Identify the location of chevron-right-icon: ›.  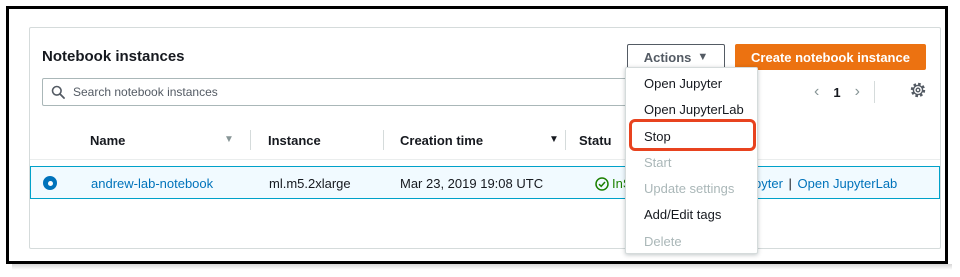
(857, 92).